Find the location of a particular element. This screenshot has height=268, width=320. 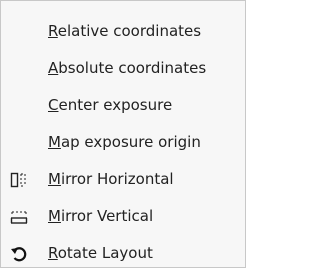

menu-item-center-exposure: Center exposure is located at coordinates (123, 105).